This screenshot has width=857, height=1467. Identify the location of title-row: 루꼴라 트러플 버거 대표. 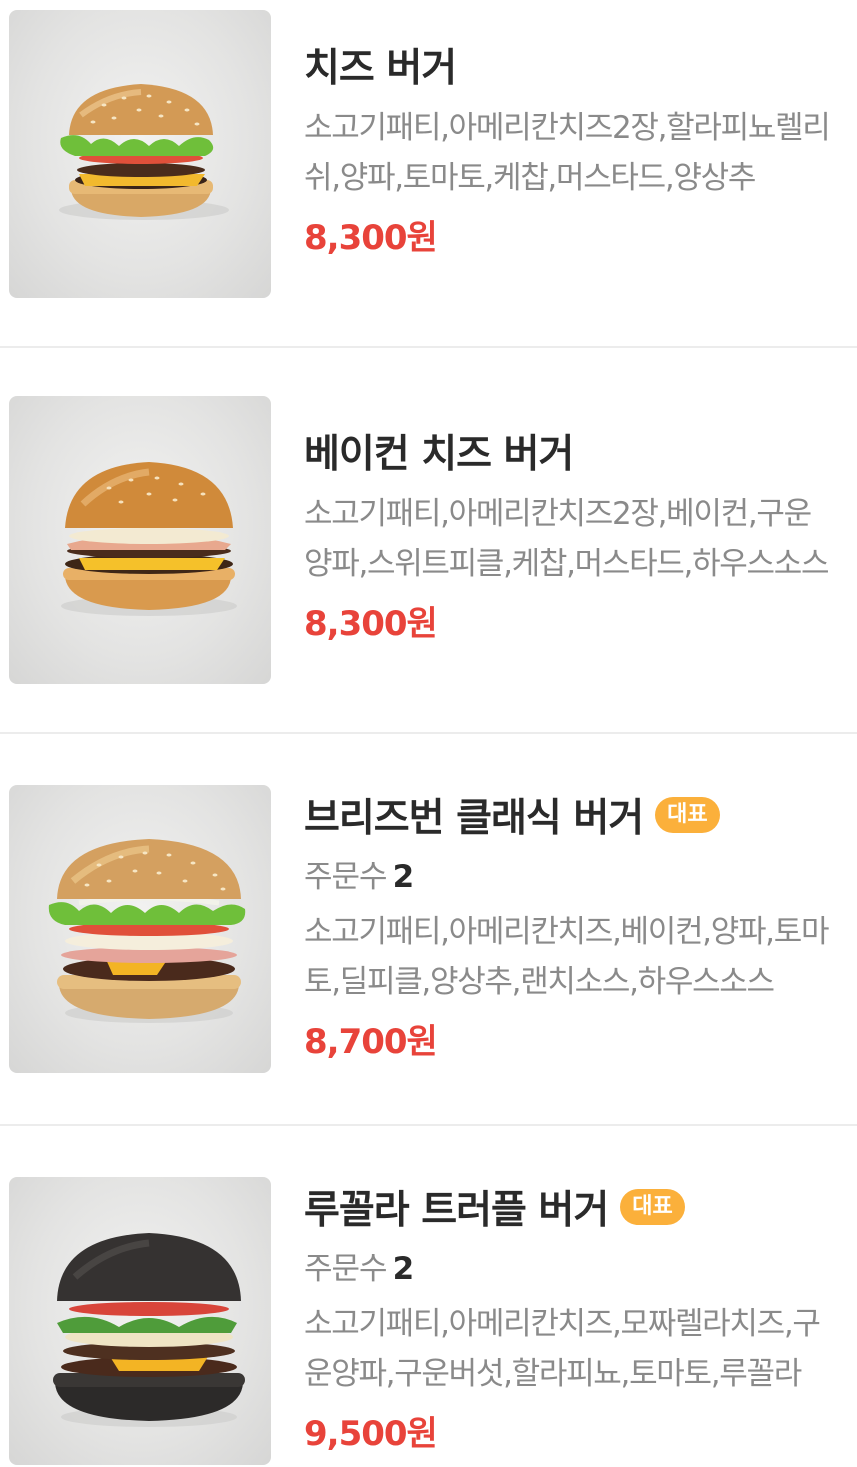
(569, 1207).